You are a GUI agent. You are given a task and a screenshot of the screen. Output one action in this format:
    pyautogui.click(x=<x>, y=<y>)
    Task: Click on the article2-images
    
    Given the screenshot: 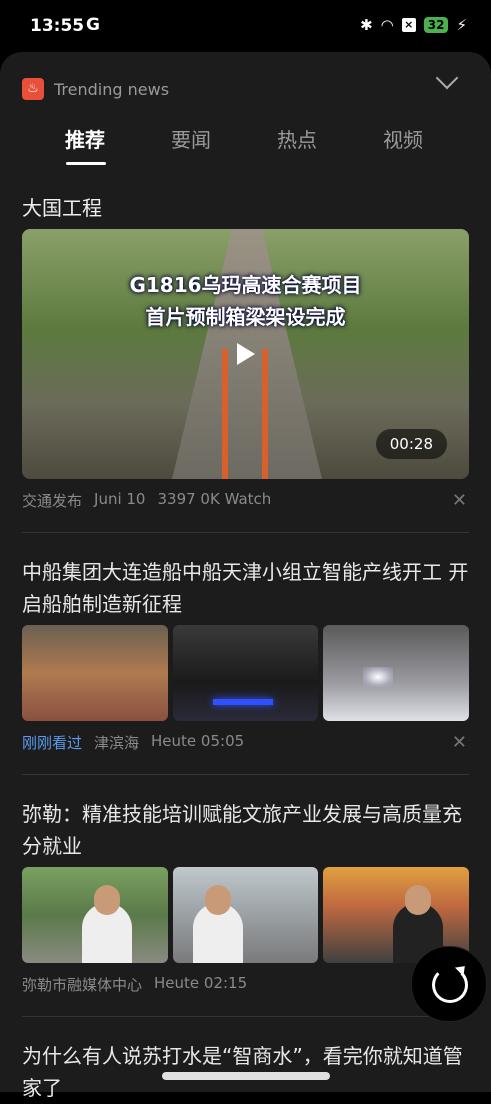 What is the action you would take?
    pyautogui.click(x=246, y=915)
    